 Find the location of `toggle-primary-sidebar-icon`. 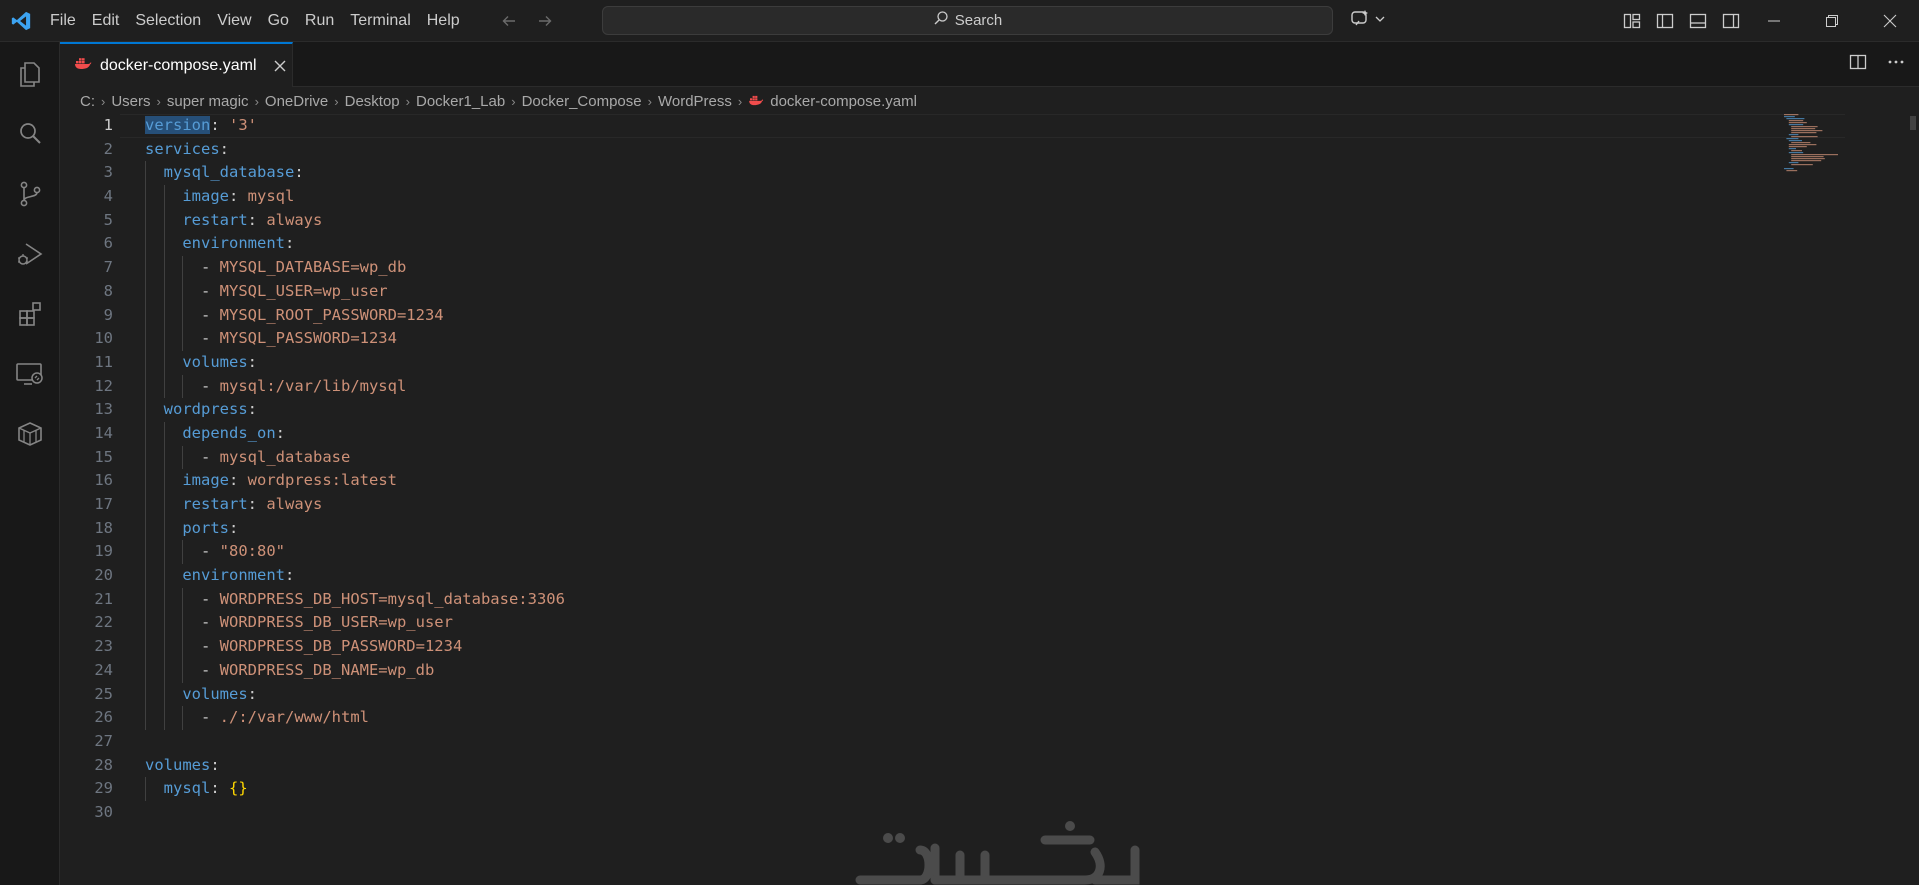

toggle-primary-sidebar-icon is located at coordinates (1664, 20).